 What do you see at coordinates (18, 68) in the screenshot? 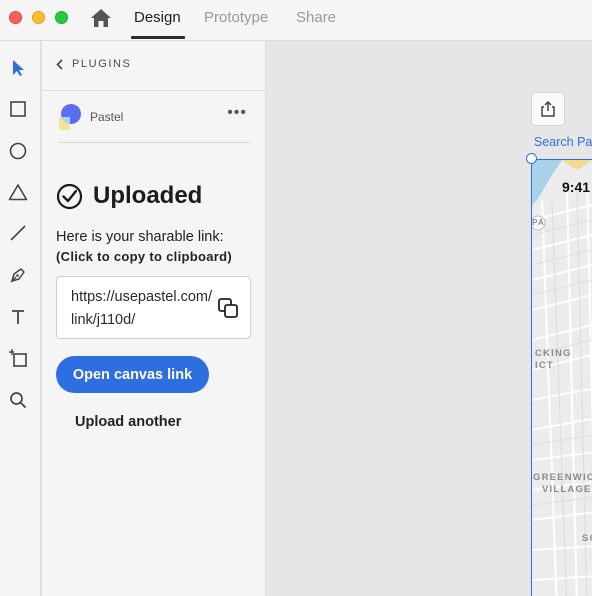
I see `select-tool-icon` at bounding box center [18, 68].